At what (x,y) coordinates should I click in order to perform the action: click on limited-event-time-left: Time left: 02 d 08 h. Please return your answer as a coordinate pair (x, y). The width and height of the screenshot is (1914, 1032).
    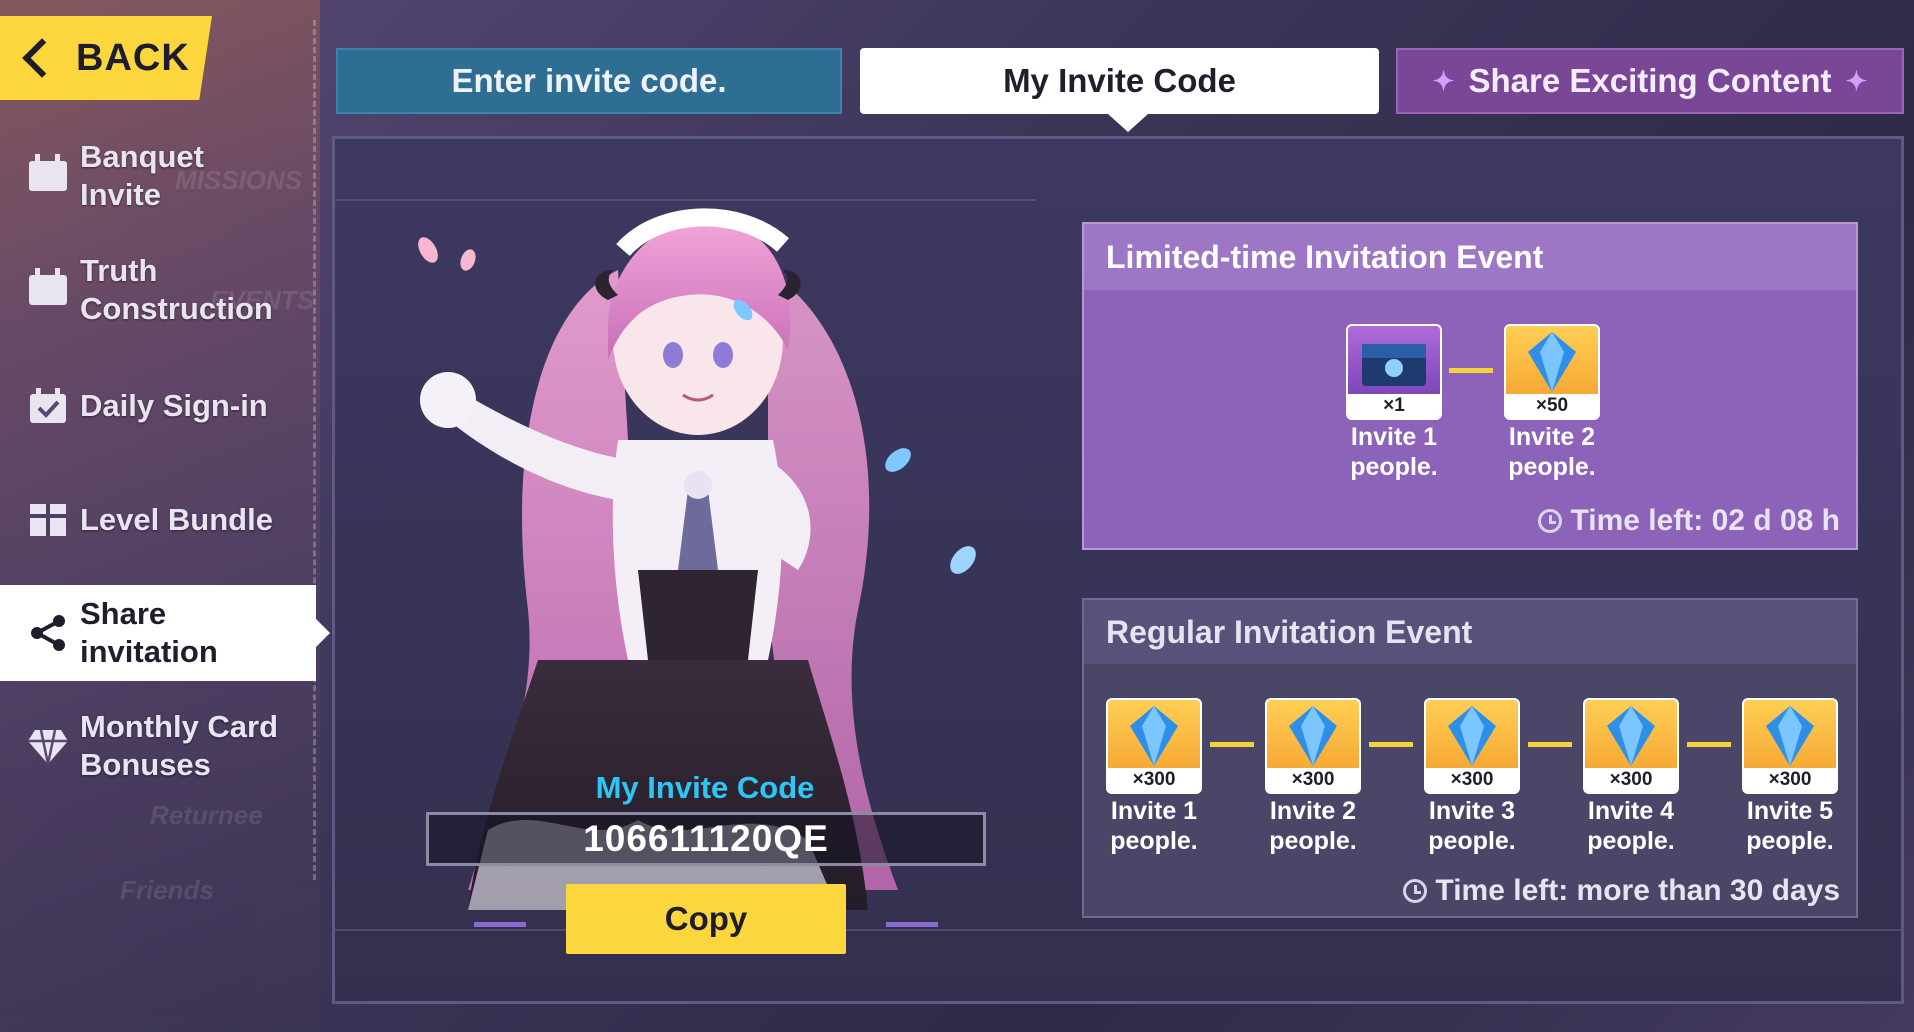
    Looking at the image, I should click on (1689, 521).